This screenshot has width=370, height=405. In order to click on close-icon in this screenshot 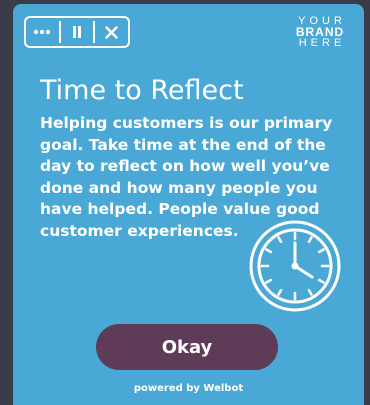, I will do `click(111, 32)`.